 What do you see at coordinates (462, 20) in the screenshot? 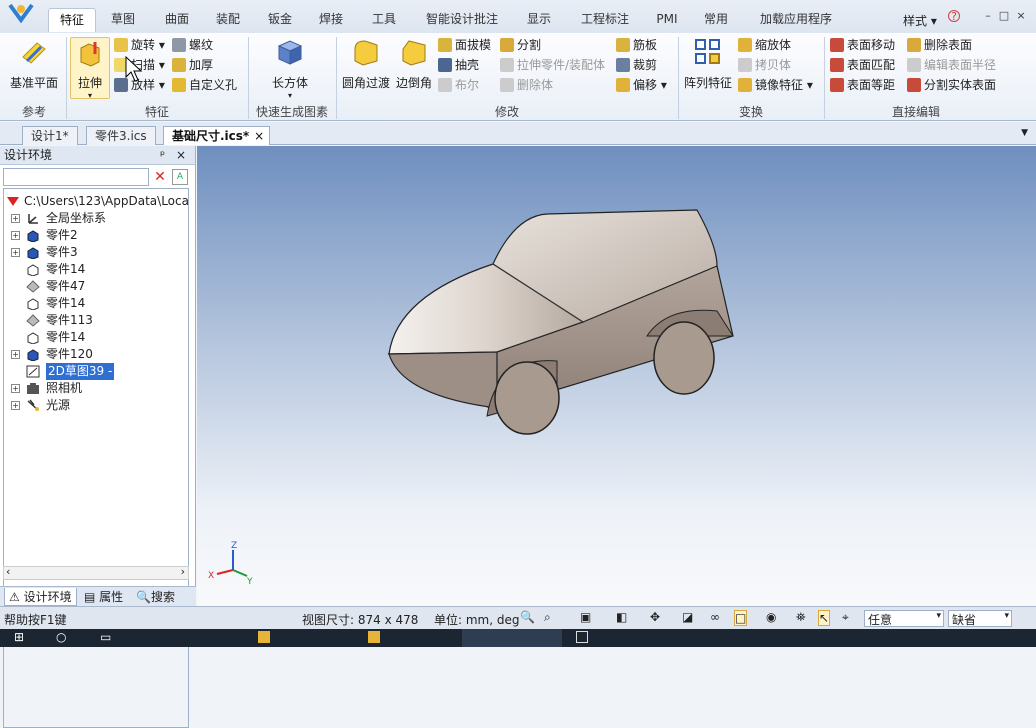
I see `tab-smart-annotation: 智能设计批注` at bounding box center [462, 20].